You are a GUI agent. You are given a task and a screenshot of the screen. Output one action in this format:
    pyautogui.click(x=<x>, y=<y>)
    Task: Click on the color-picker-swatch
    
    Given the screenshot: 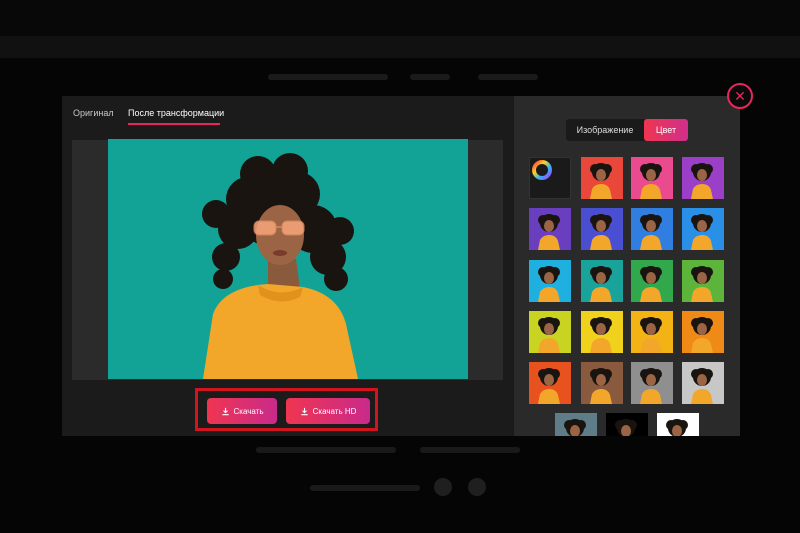 What is the action you would take?
    pyautogui.click(x=550, y=178)
    